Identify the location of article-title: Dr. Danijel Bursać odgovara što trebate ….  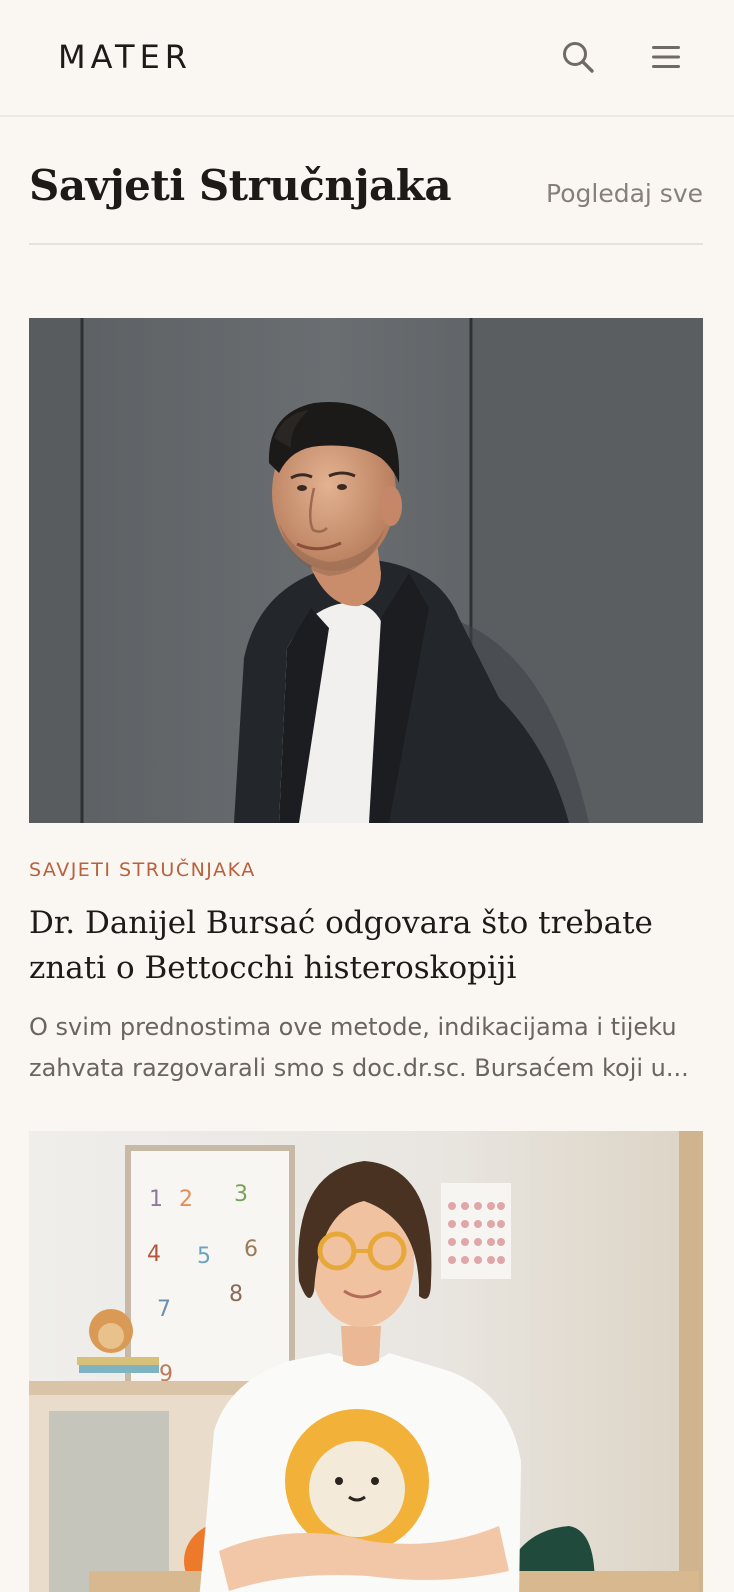
(366, 946).